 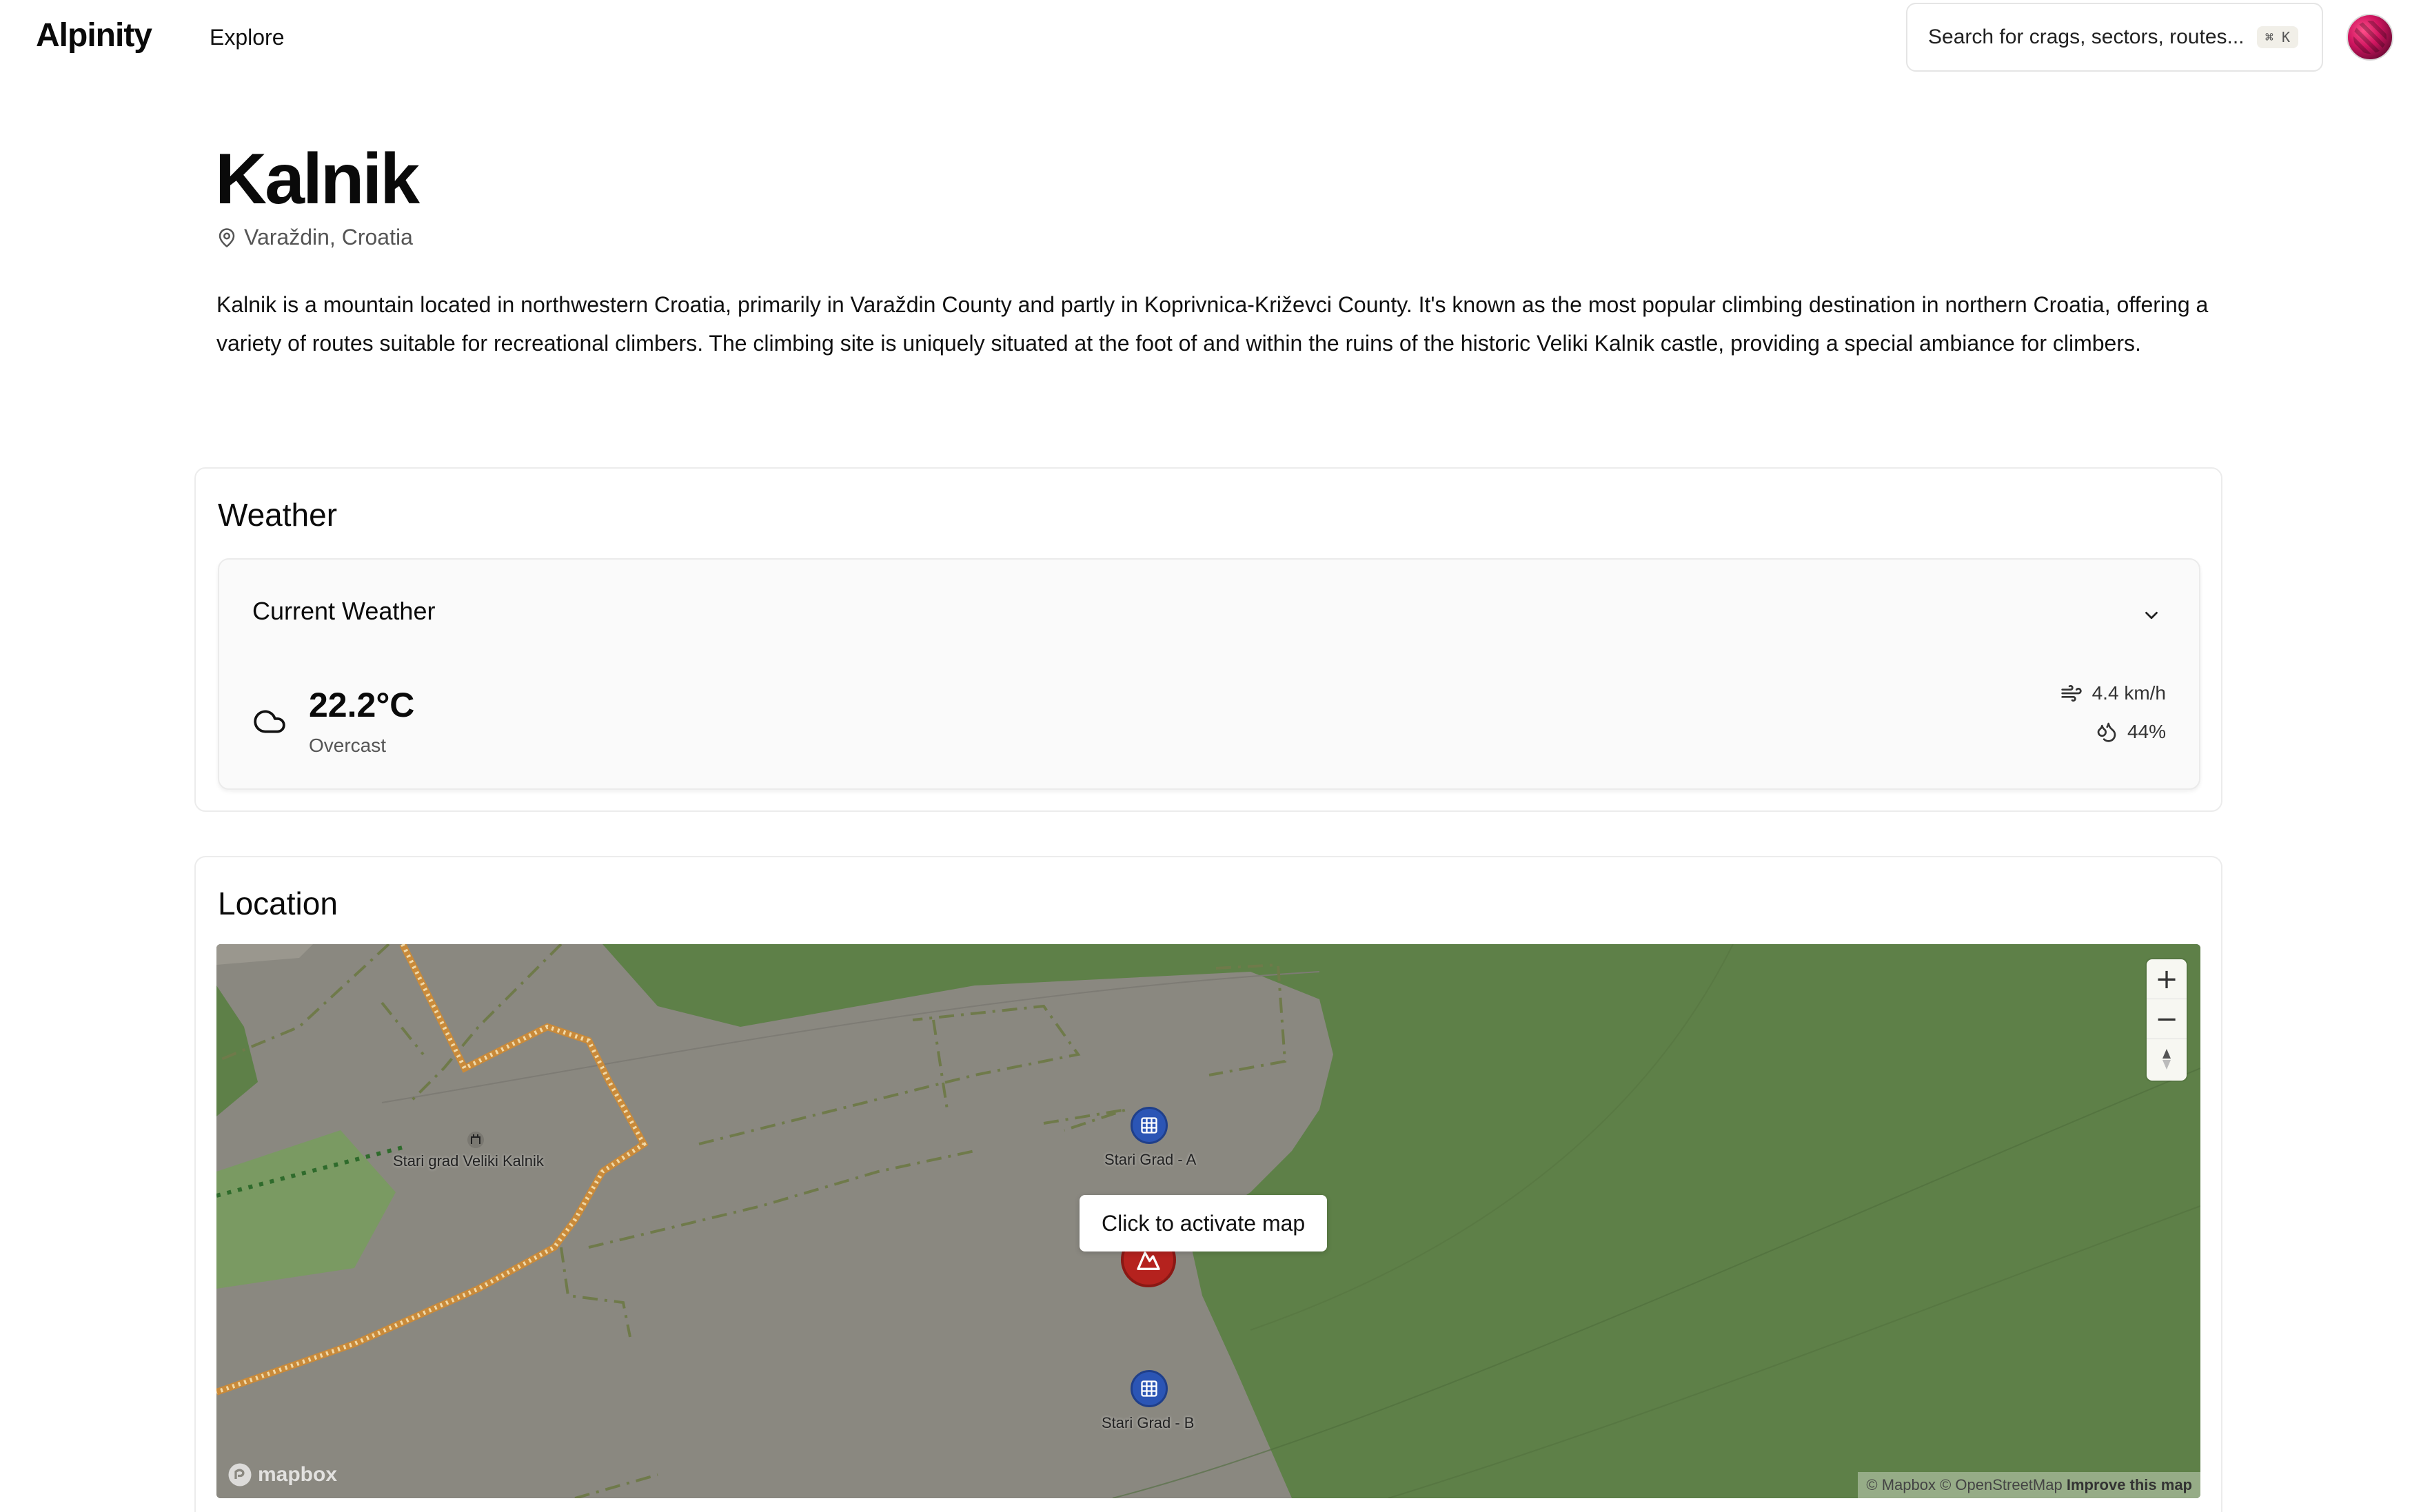 I want to click on location-section-title: Location, so click(x=278, y=903).